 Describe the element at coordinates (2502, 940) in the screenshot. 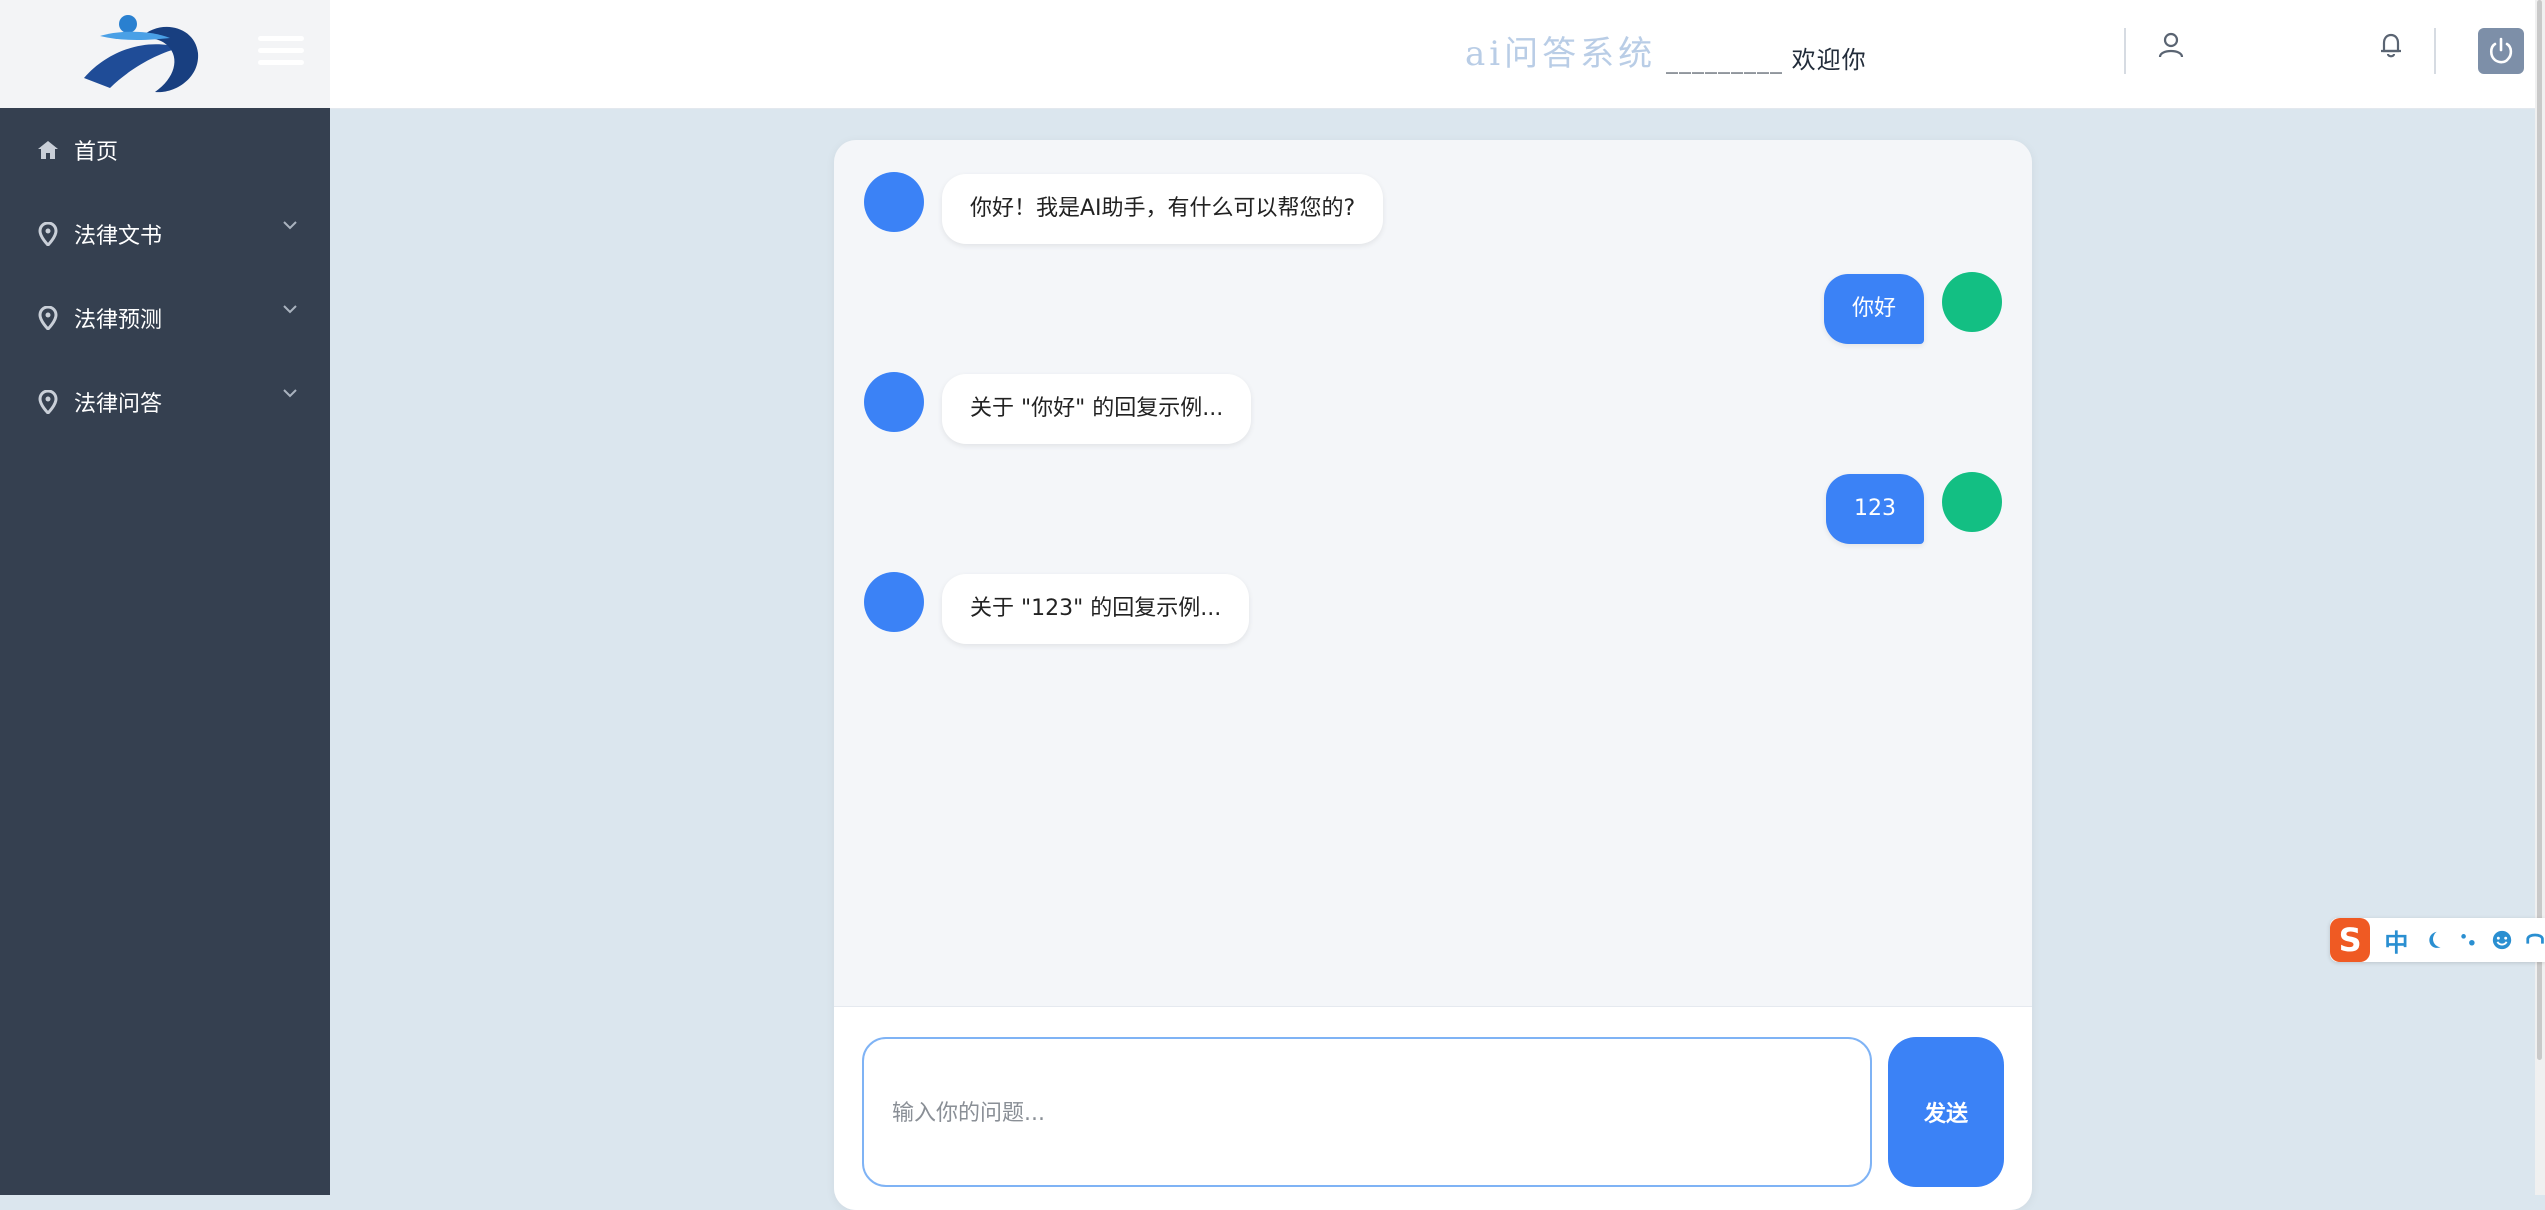

I see `emoji-icon` at that location.